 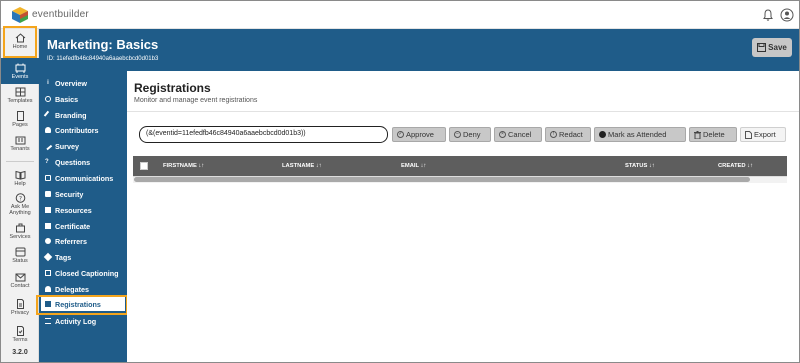 What do you see at coordinates (48, 321) in the screenshot?
I see `list-icon` at bounding box center [48, 321].